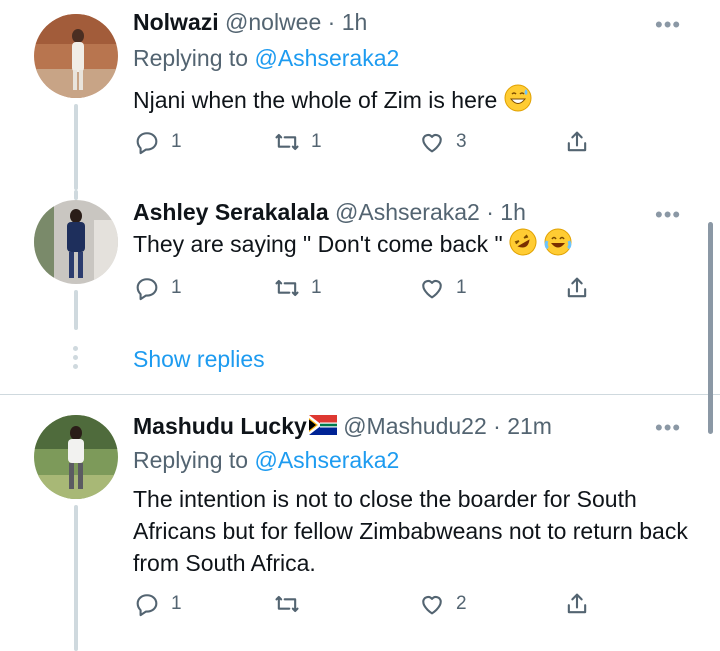  Describe the element at coordinates (415, 426) in the screenshot. I see `user-handle: @Mashudu22` at that location.